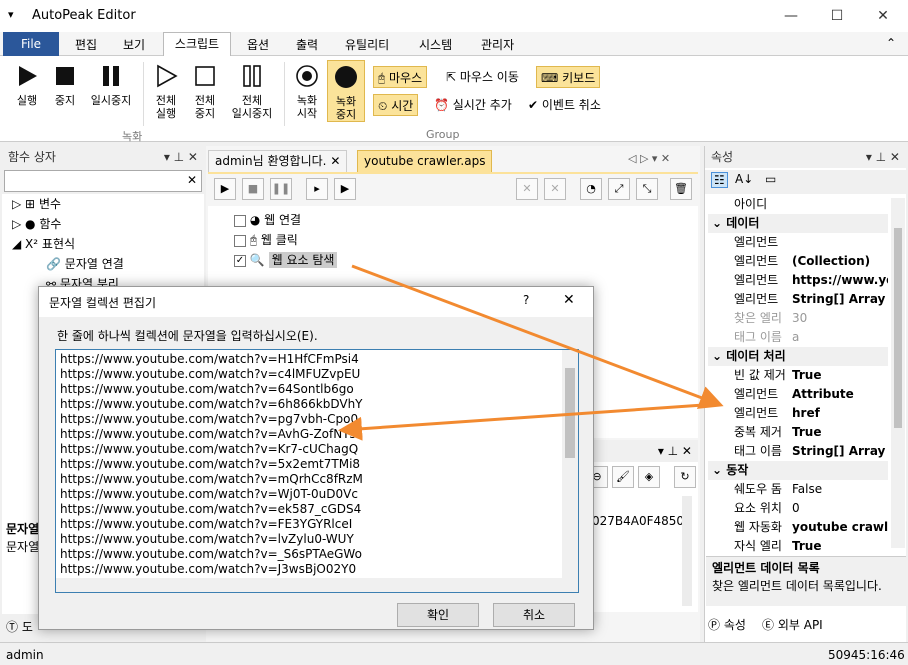 The width and height of the screenshot is (908, 665). Describe the element at coordinates (647, 189) in the screenshot. I see `collapse-button: ⤡` at that location.